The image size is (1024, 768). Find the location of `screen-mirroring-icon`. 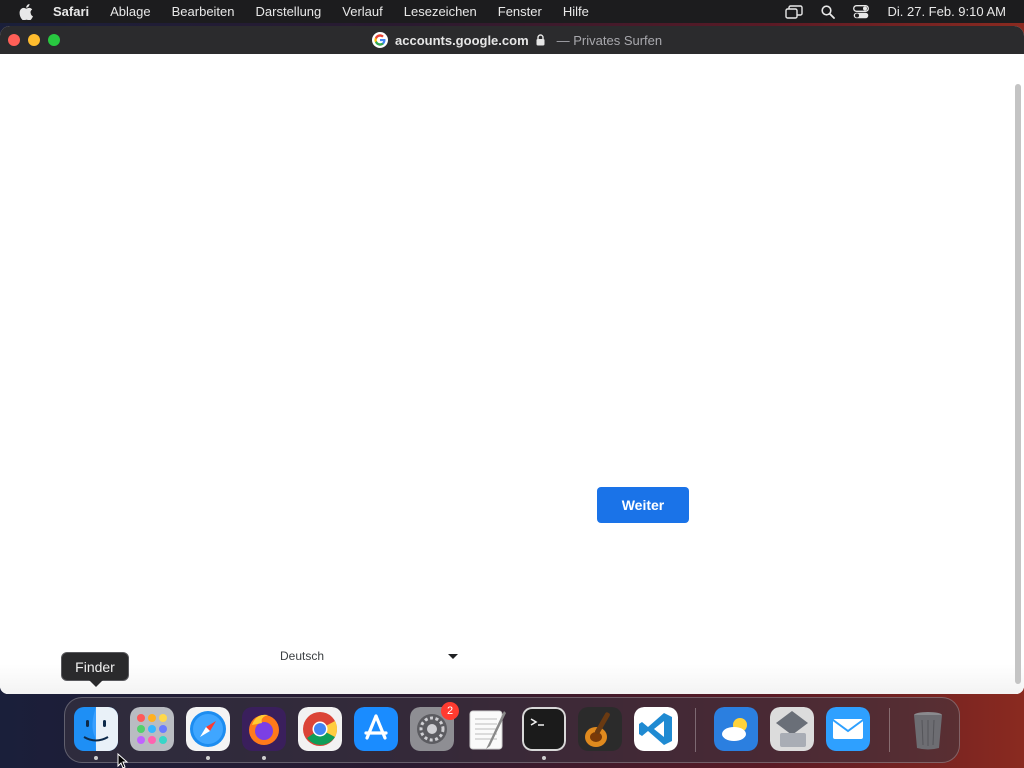

screen-mirroring-icon is located at coordinates (794, 11).